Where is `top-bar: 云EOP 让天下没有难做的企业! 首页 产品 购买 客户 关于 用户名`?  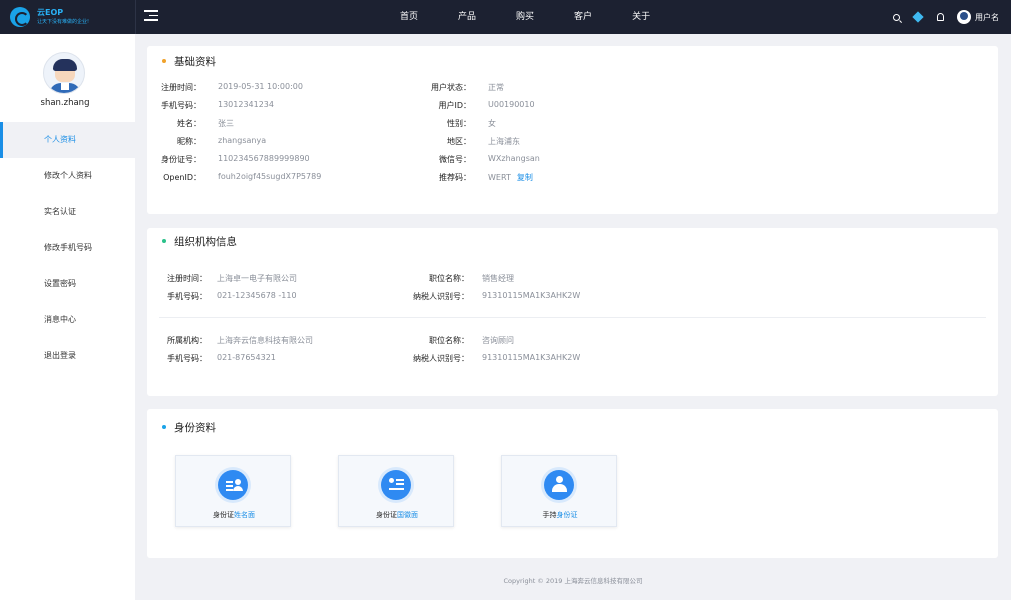
top-bar: 云EOP 让天下没有难做的企业! 首页 产品 购买 客户 关于 用户名 is located at coordinates (505, 17).